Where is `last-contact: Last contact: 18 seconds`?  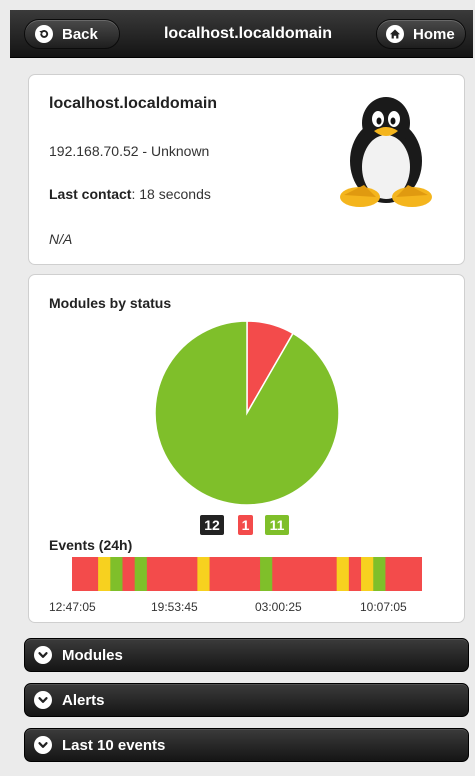 last-contact: Last contact: 18 seconds is located at coordinates (130, 194).